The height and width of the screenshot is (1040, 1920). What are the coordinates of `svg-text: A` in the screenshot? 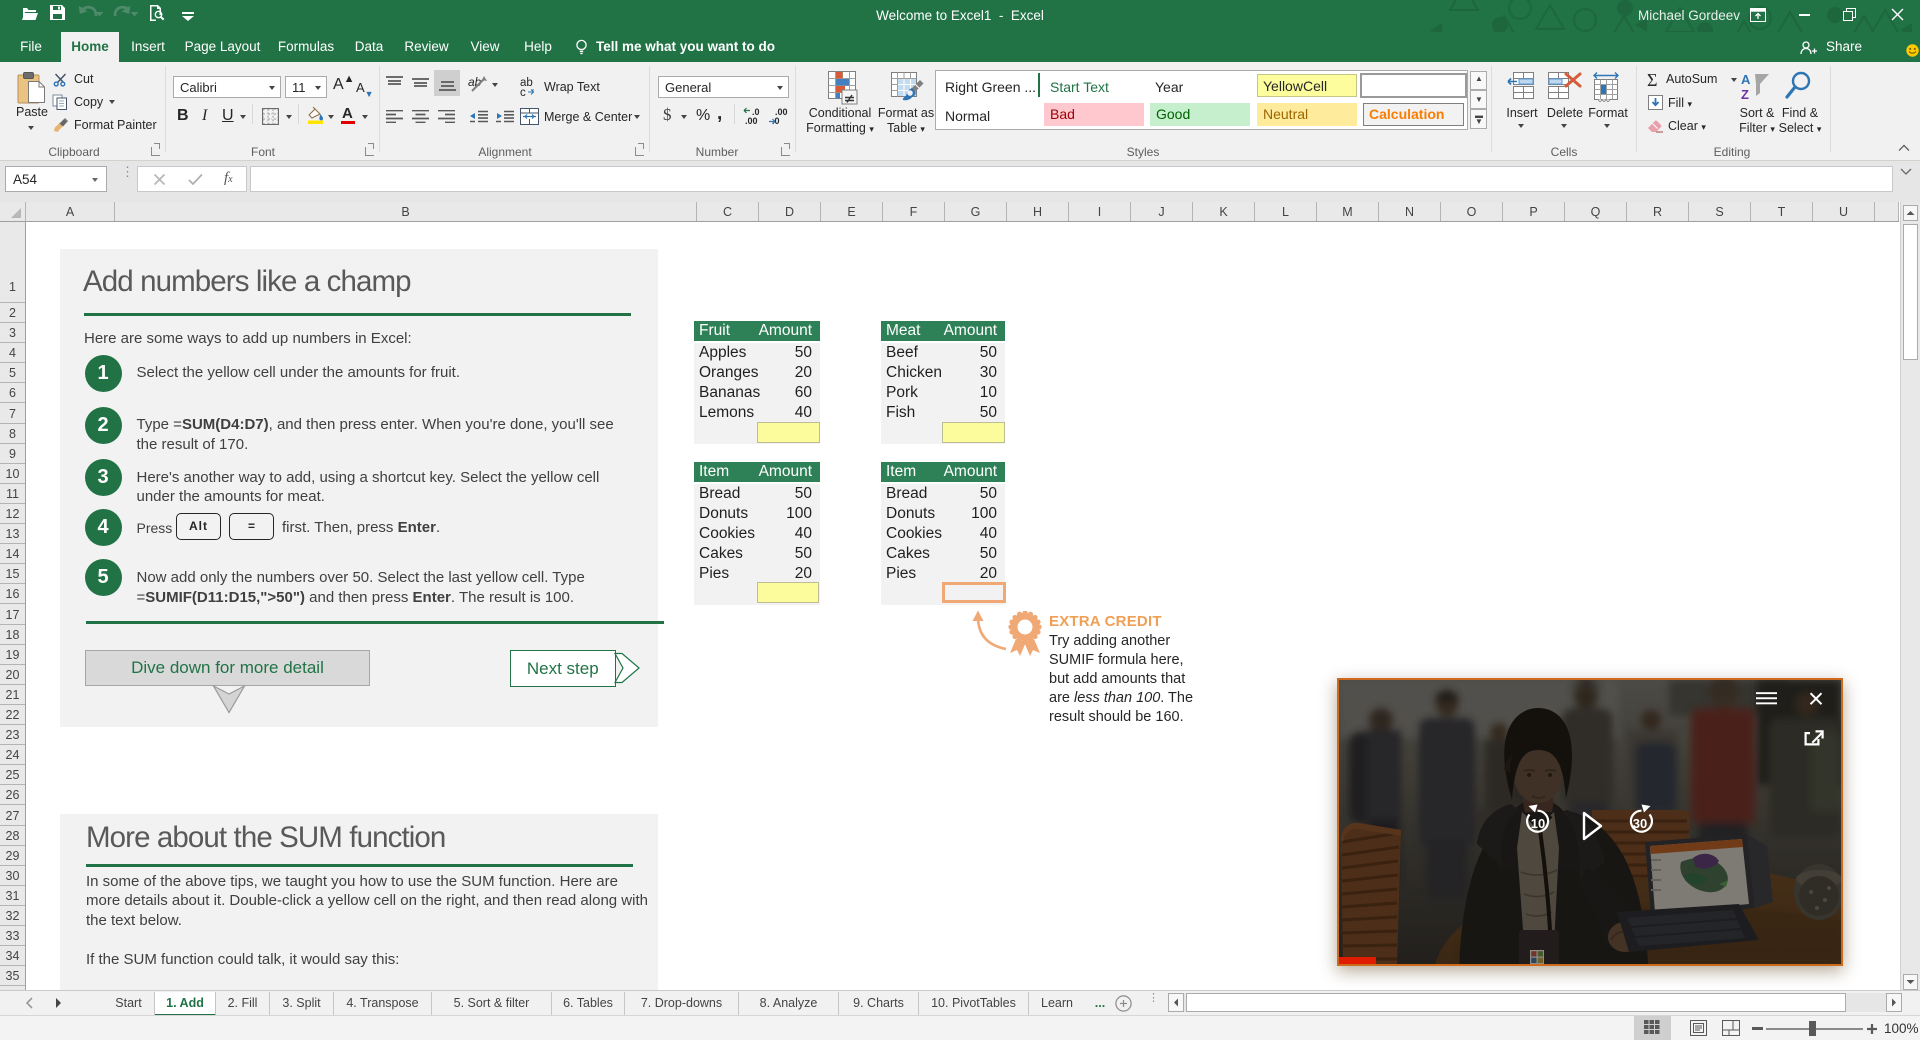 It's located at (1746, 79).